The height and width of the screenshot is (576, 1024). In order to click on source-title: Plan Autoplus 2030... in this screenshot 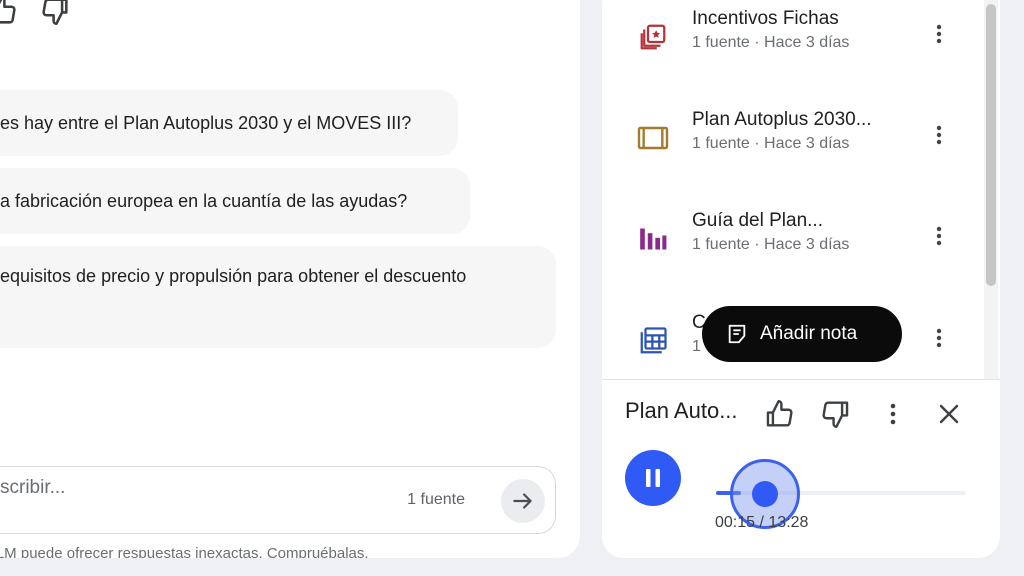, I will do `click(782, 119)`.